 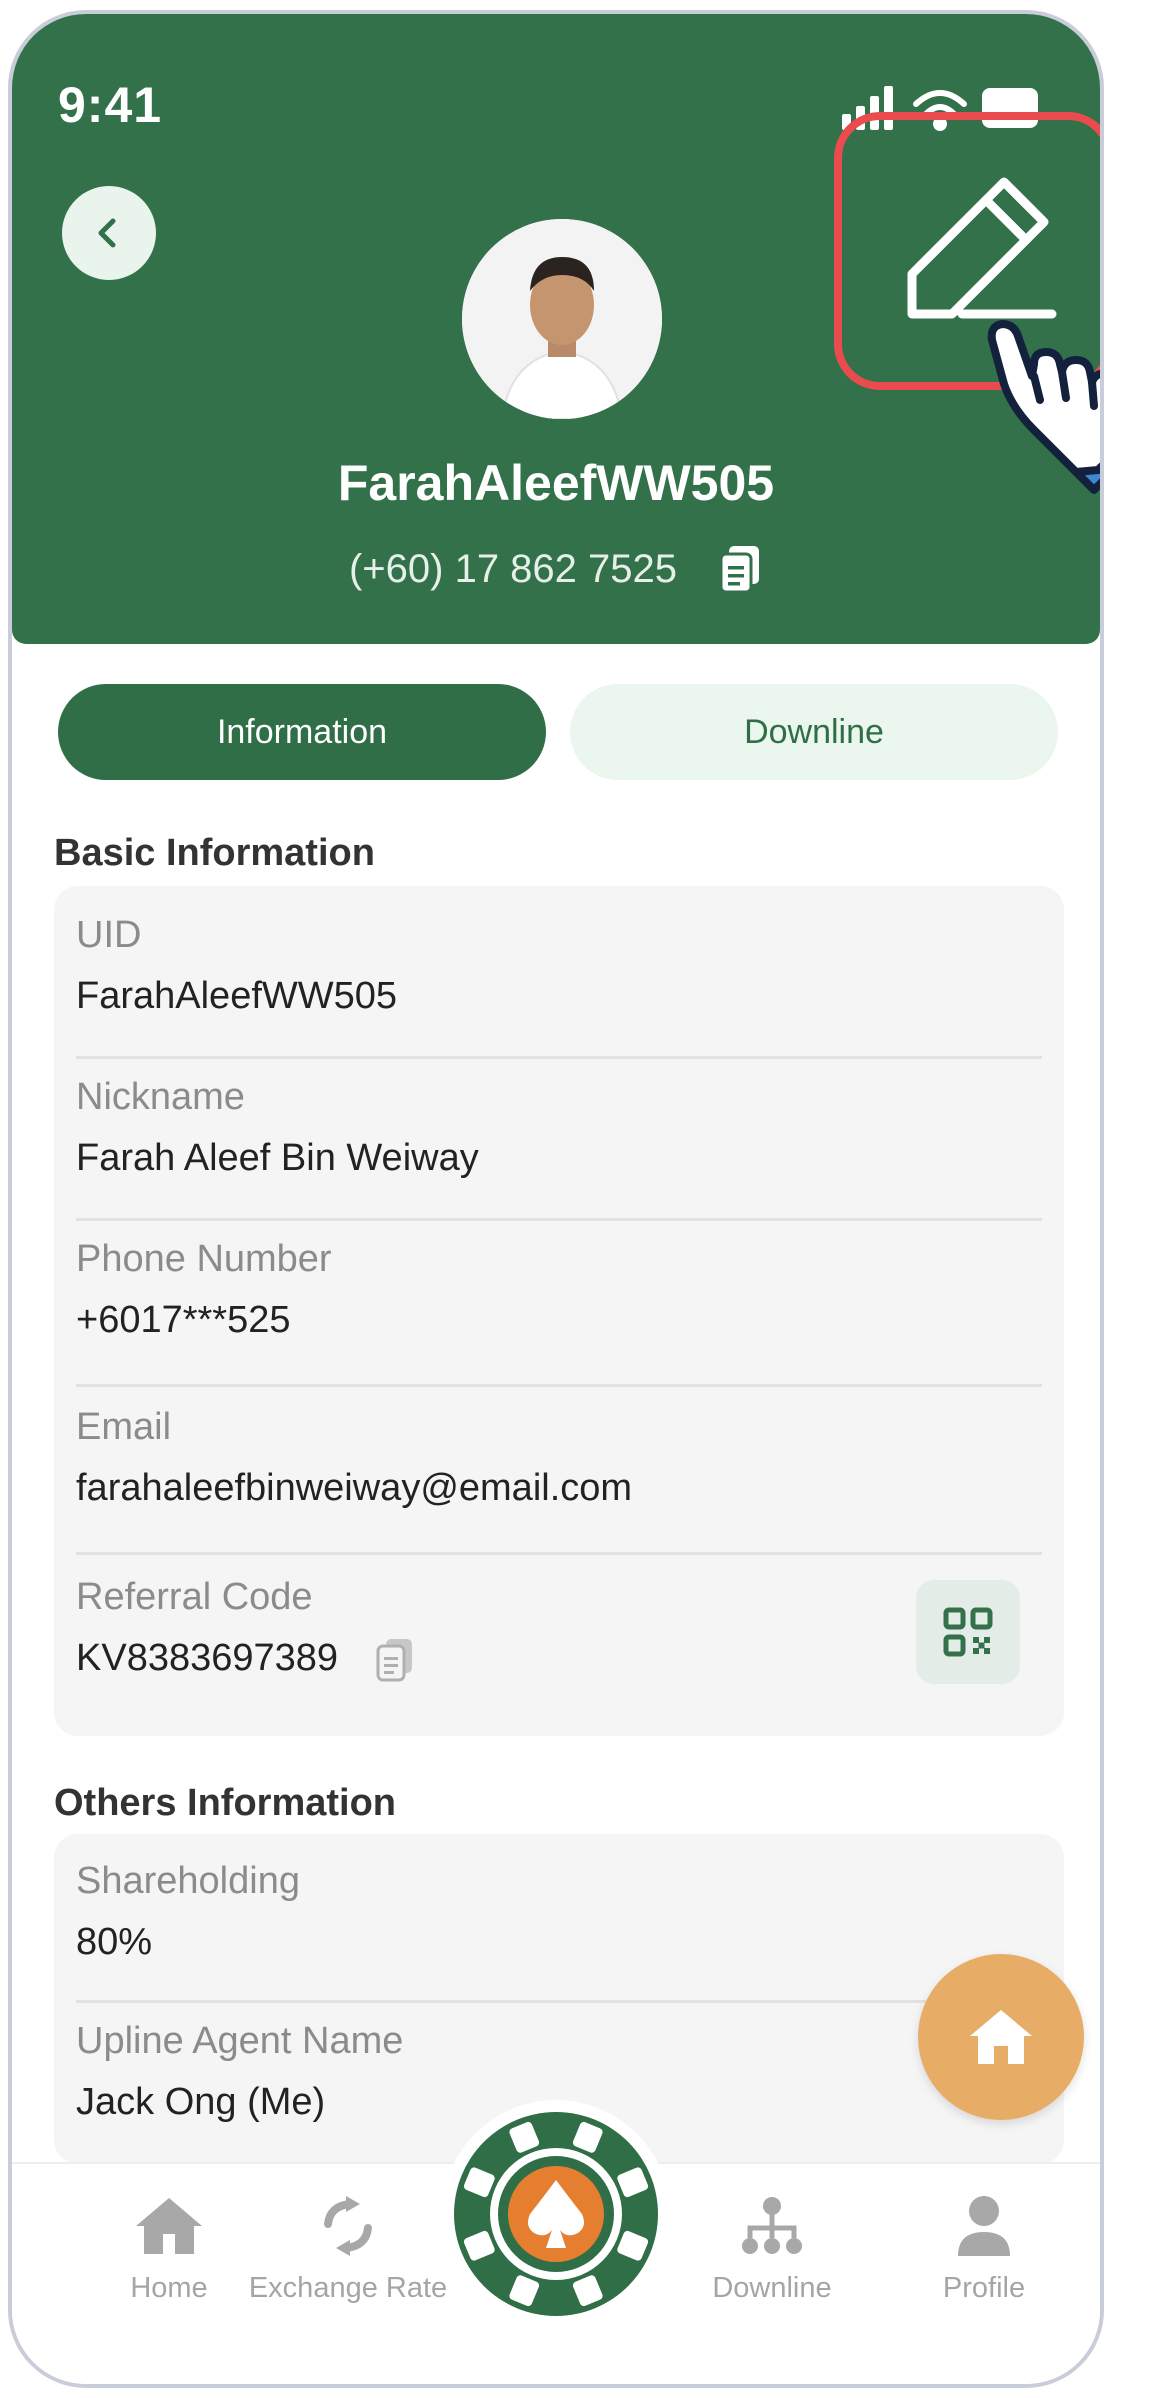 I want to click on home-fab-button, so click(x=1001, y=2037).